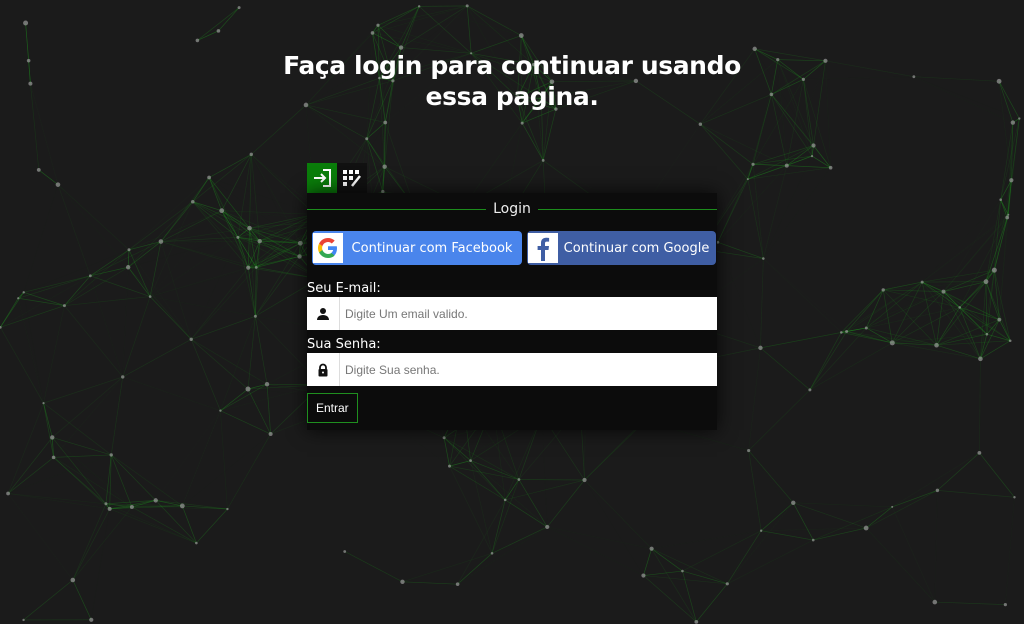  I want to click on google-login-label: Continuar com Facebook, so click(432, 248).